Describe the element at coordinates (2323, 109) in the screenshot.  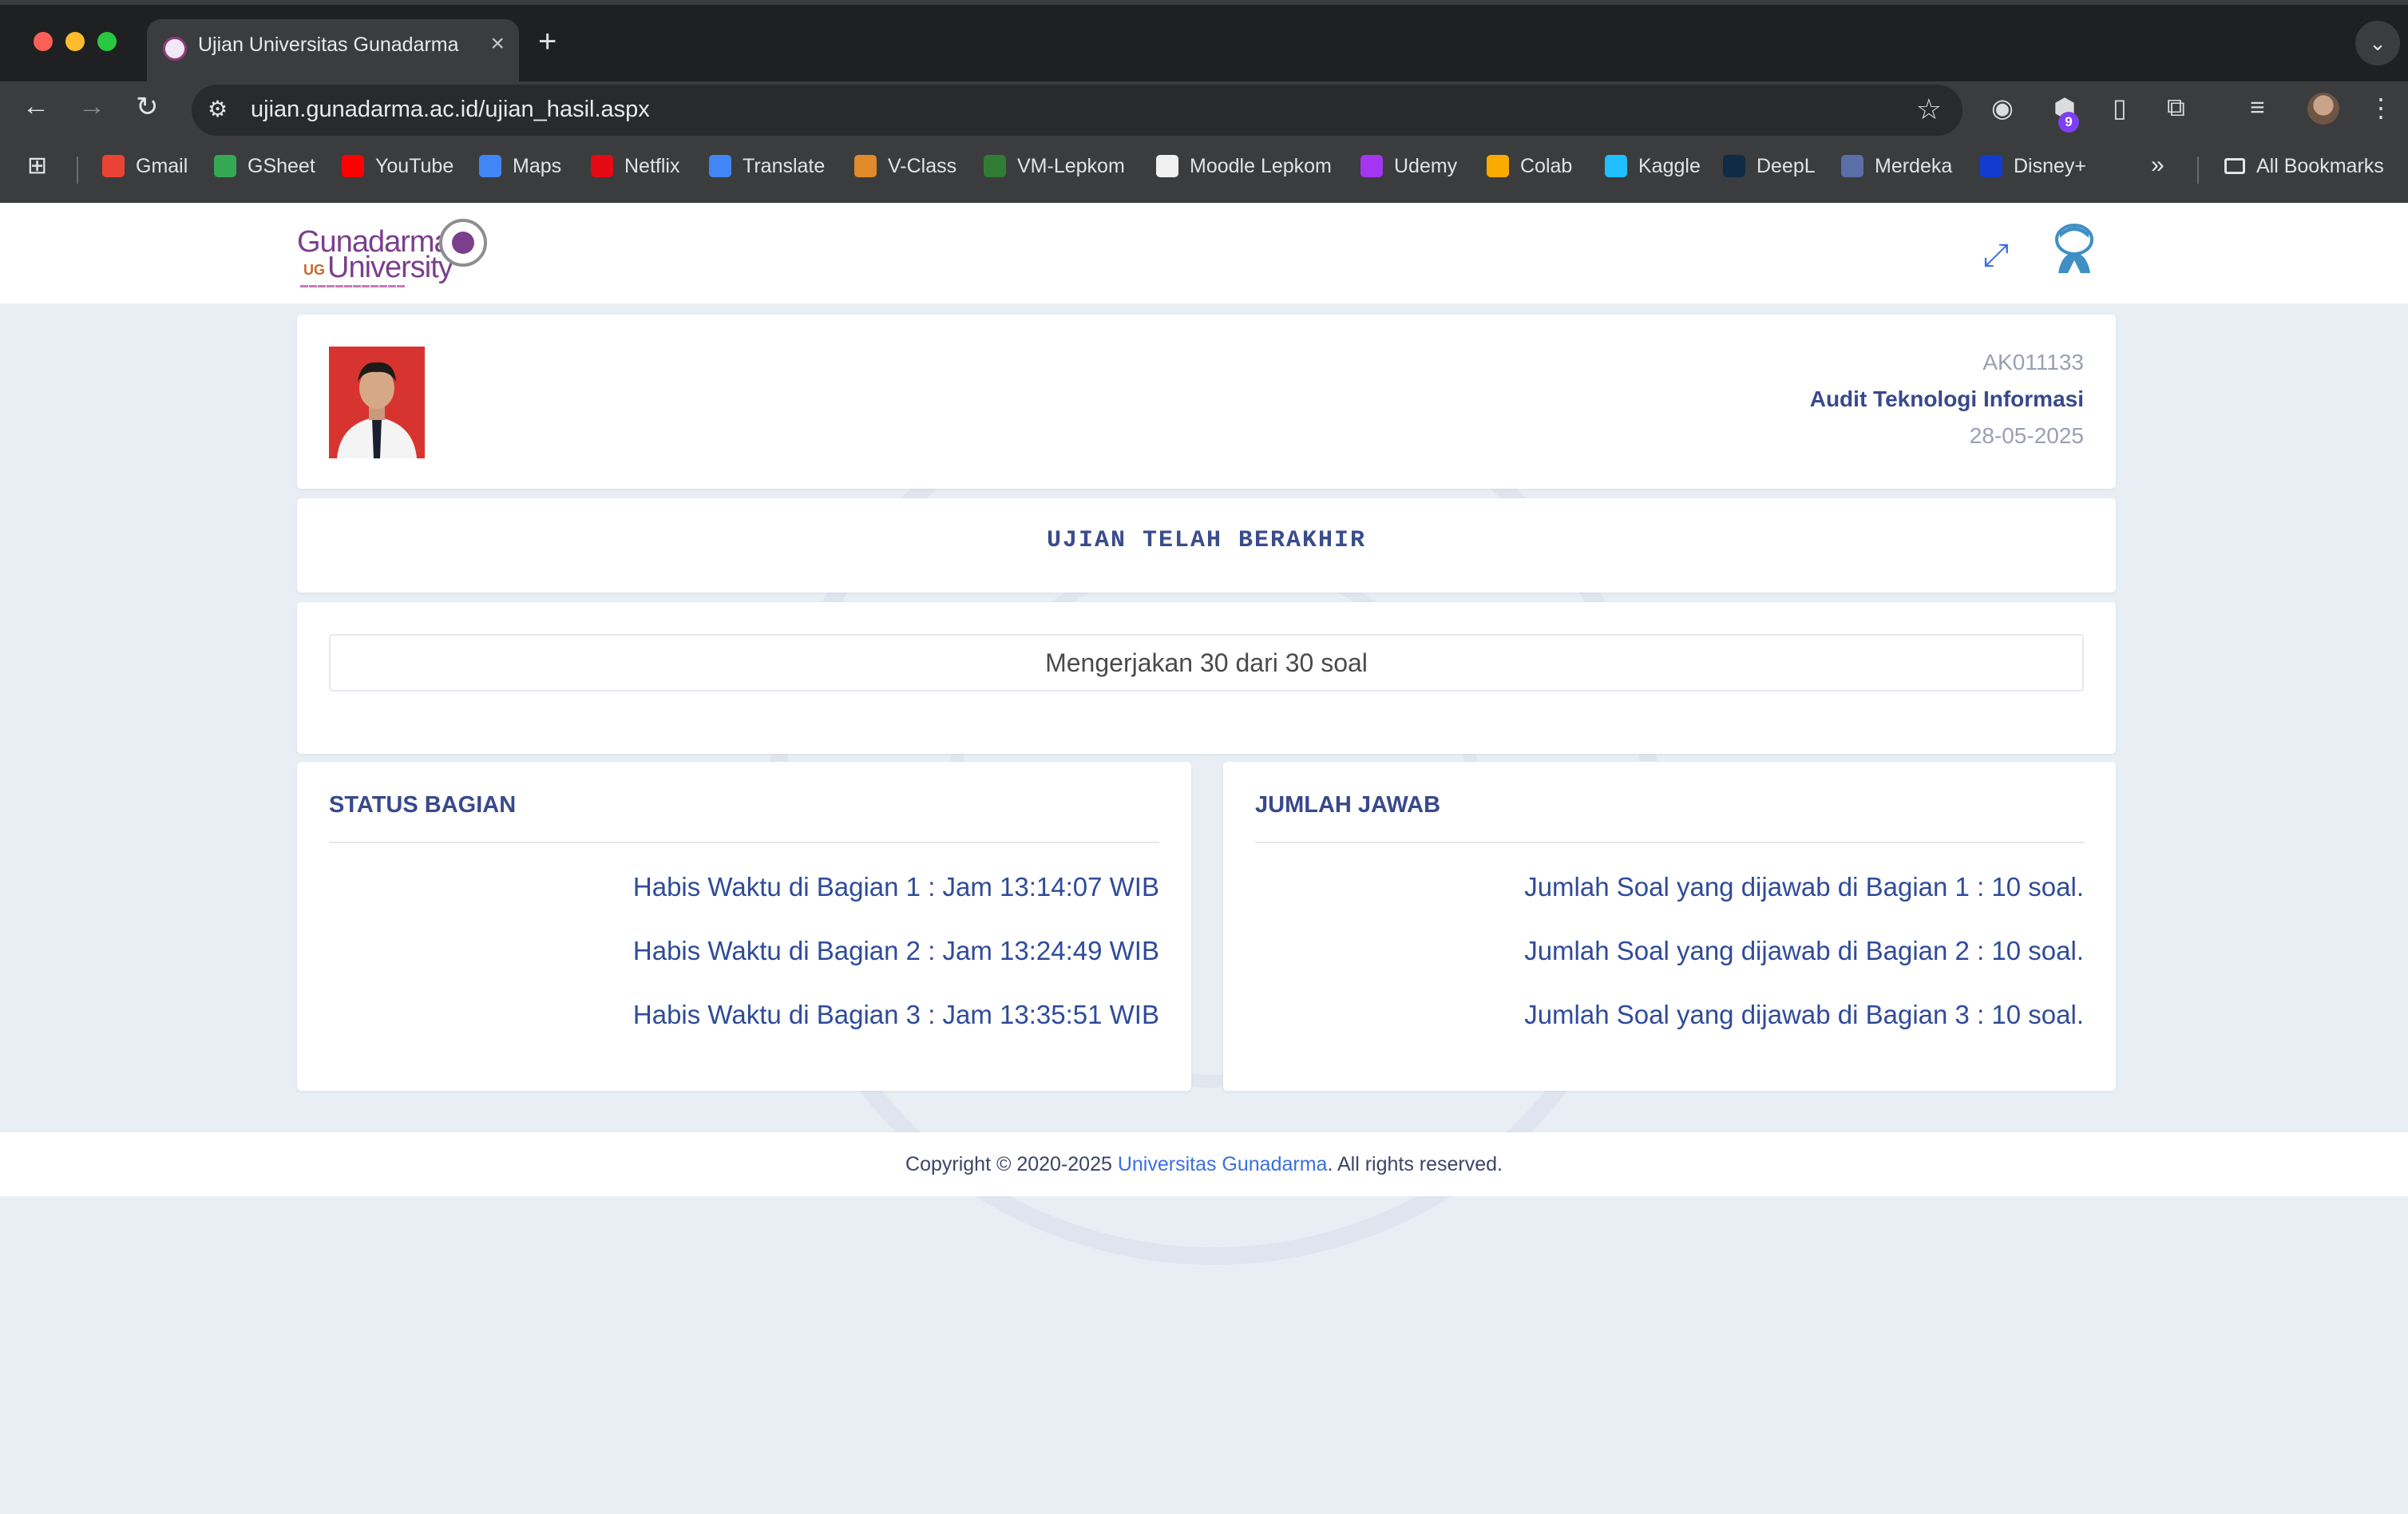
I see `profile-avatar` at that location.